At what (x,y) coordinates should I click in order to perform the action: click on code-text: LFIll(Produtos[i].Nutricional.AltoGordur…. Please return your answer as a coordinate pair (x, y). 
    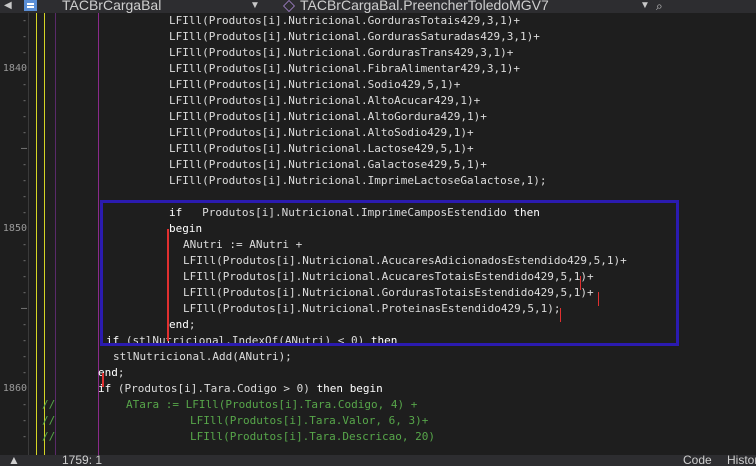
    Looking at the image, I should click on (328, 116).